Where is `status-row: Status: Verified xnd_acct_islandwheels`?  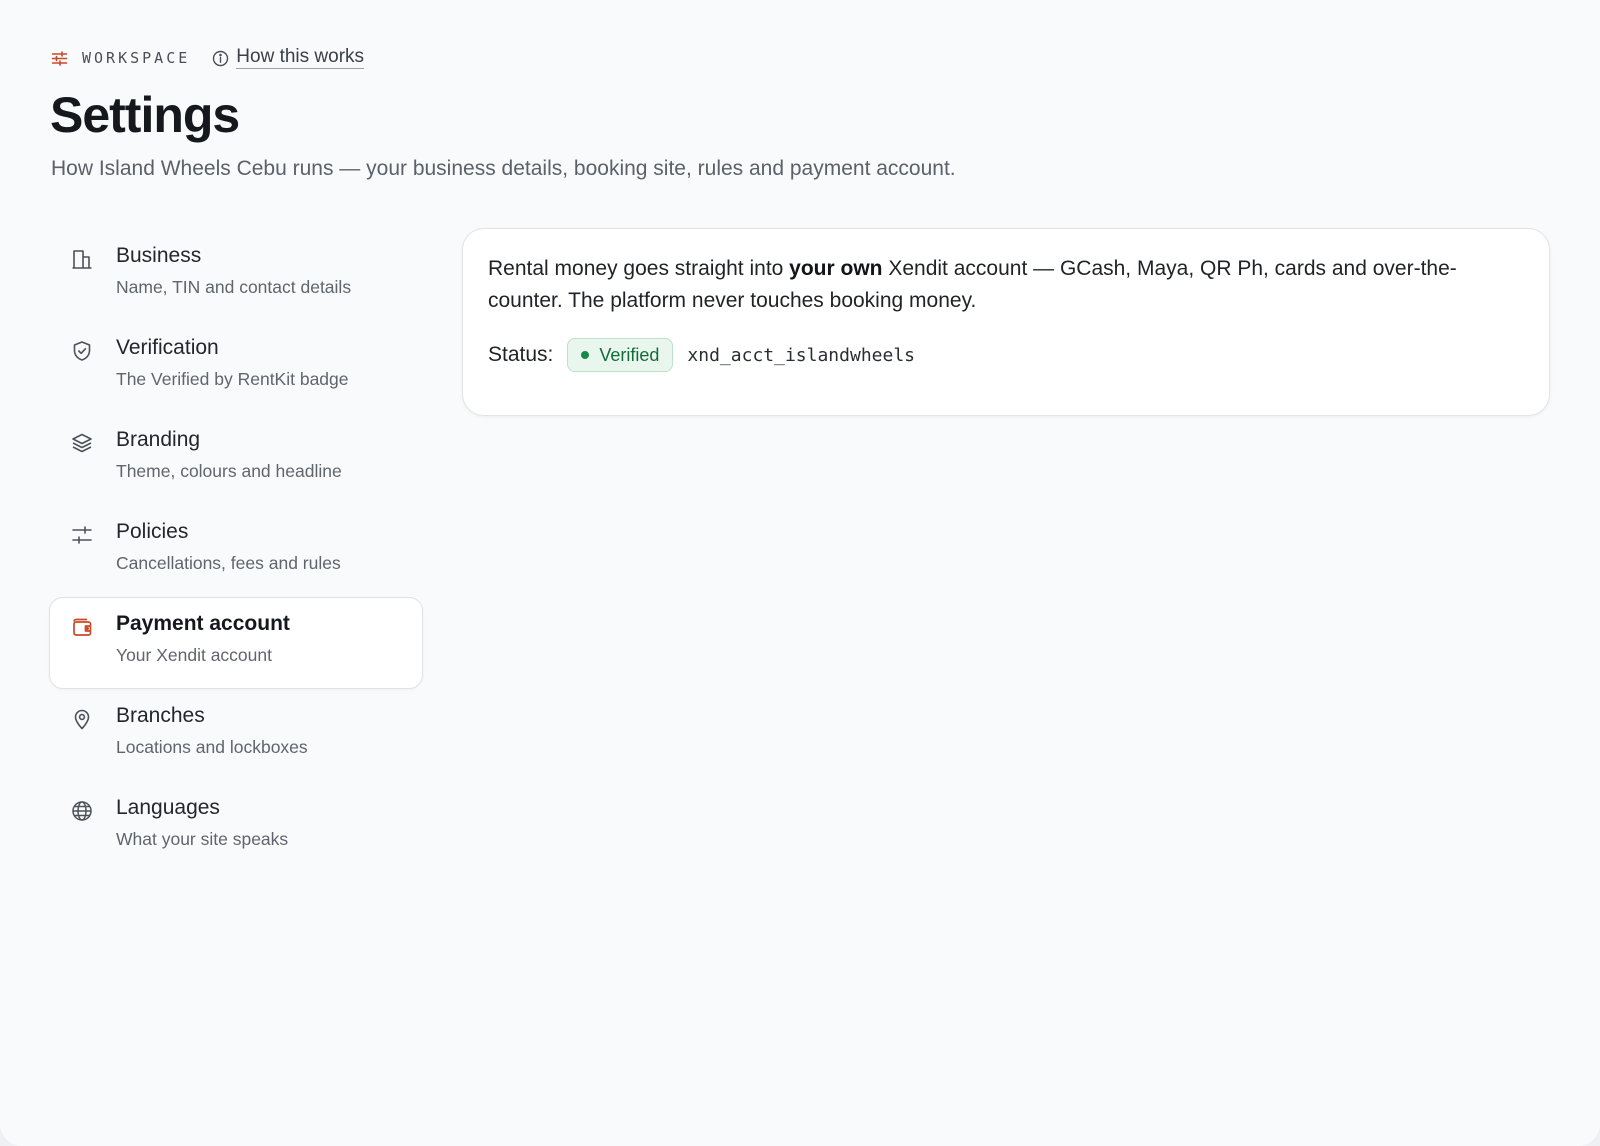
status-row: Status: Verified xnd_acct_islandwheels is located at coordinates (701, 355).